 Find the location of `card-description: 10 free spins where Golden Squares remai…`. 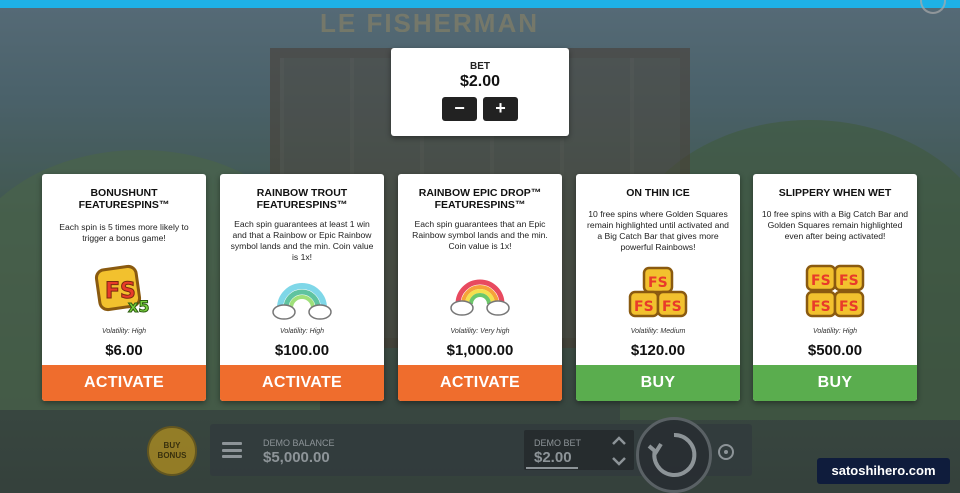

card-description: 10 free spins where Golden Squares remai… is located at coordinates (658, 230).